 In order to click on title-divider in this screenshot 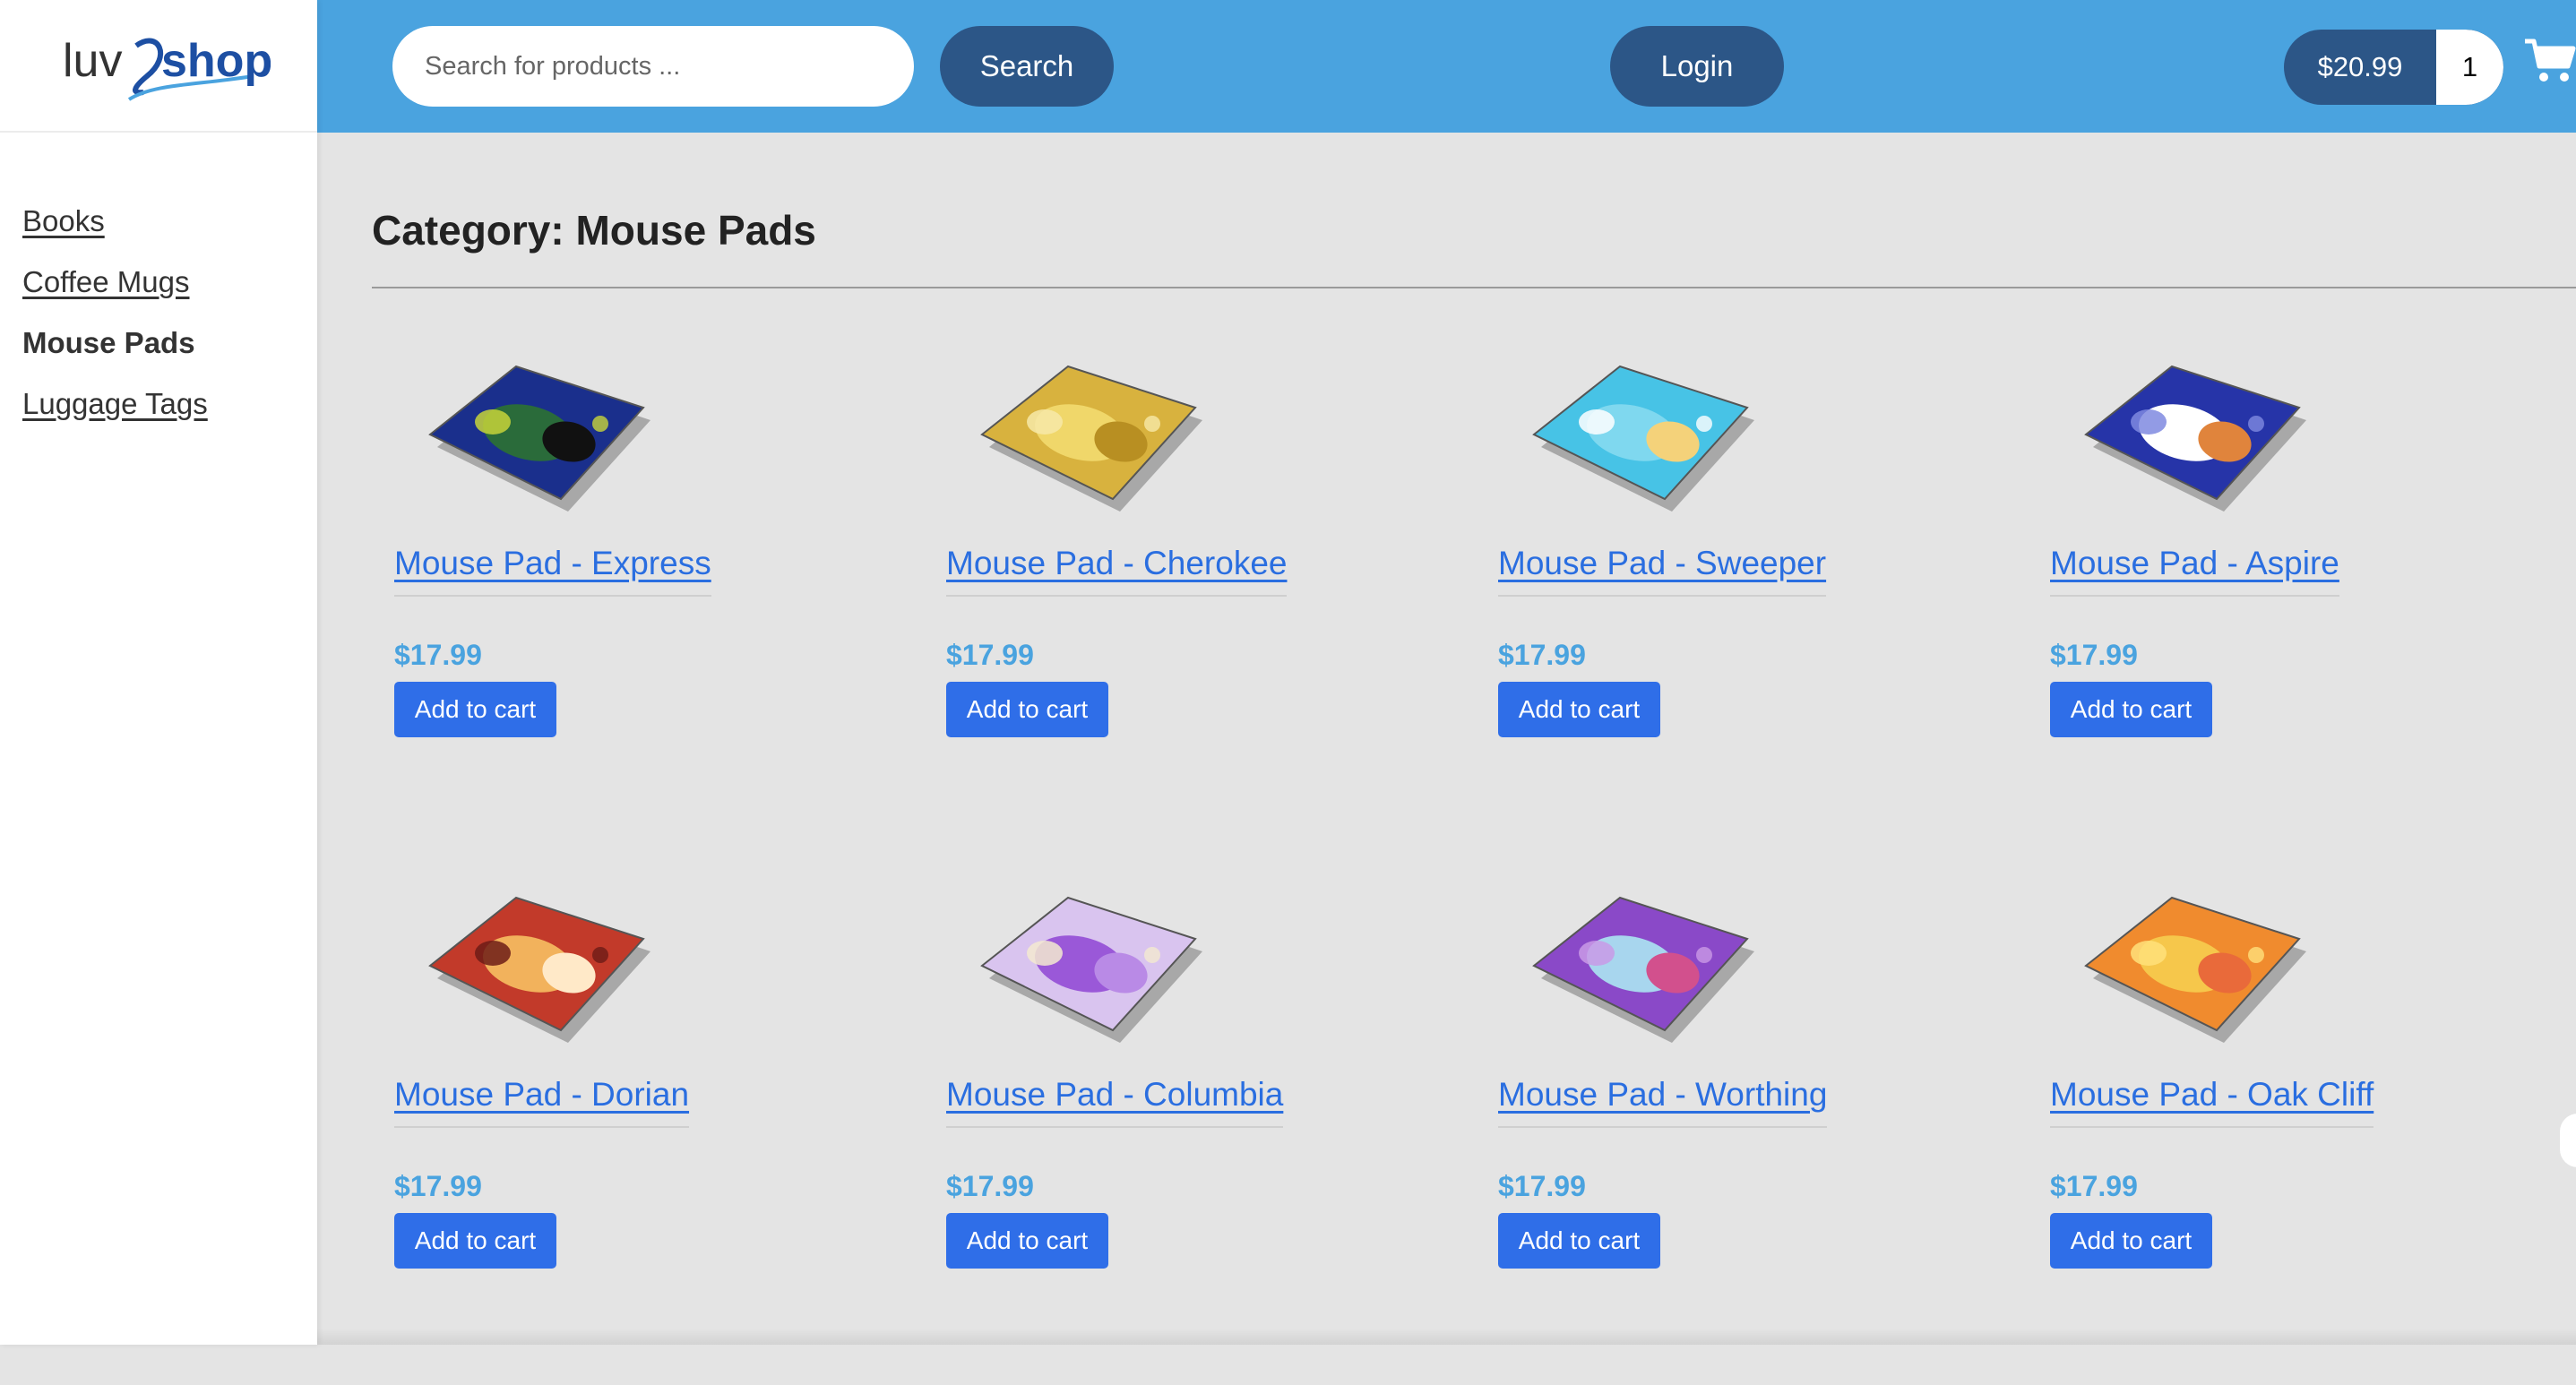, I will do `click(1474, 287)`.